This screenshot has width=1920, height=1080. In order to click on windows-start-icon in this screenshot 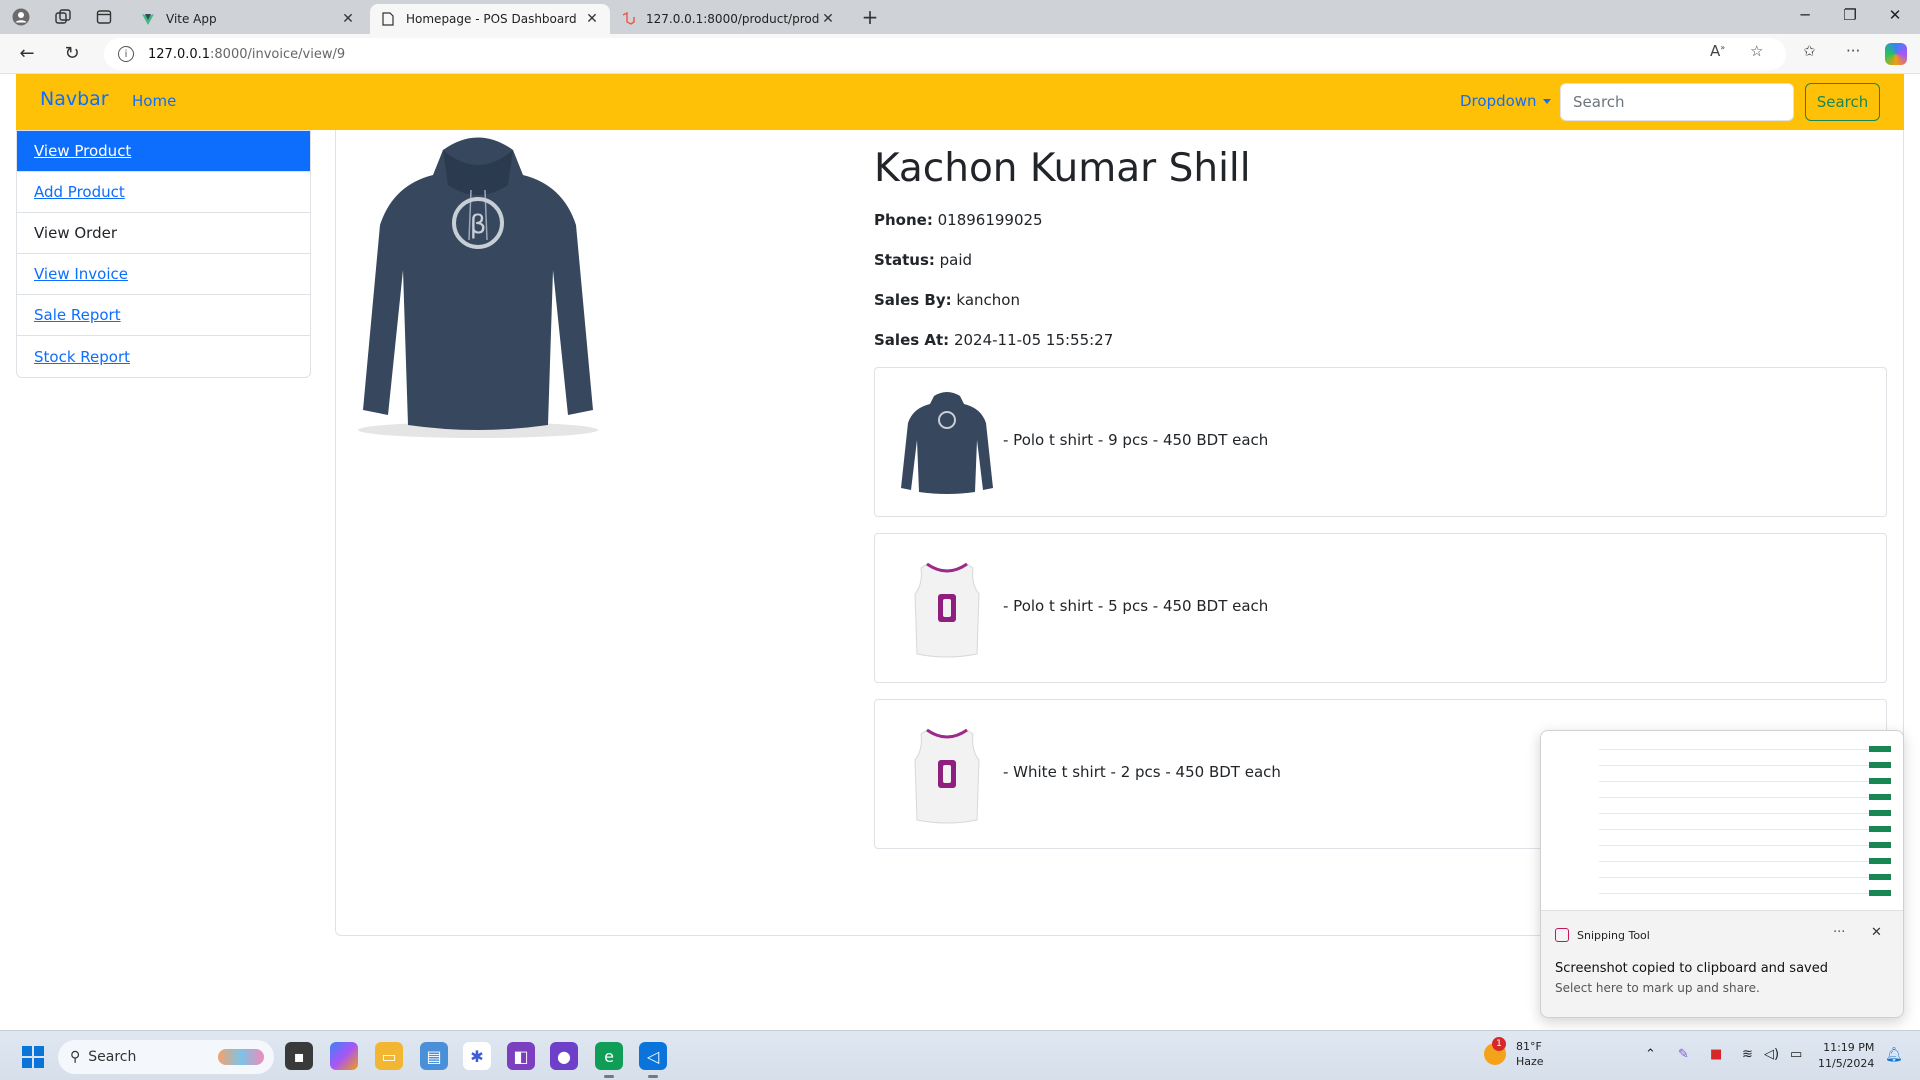, I will do `click(33, 1057)`.